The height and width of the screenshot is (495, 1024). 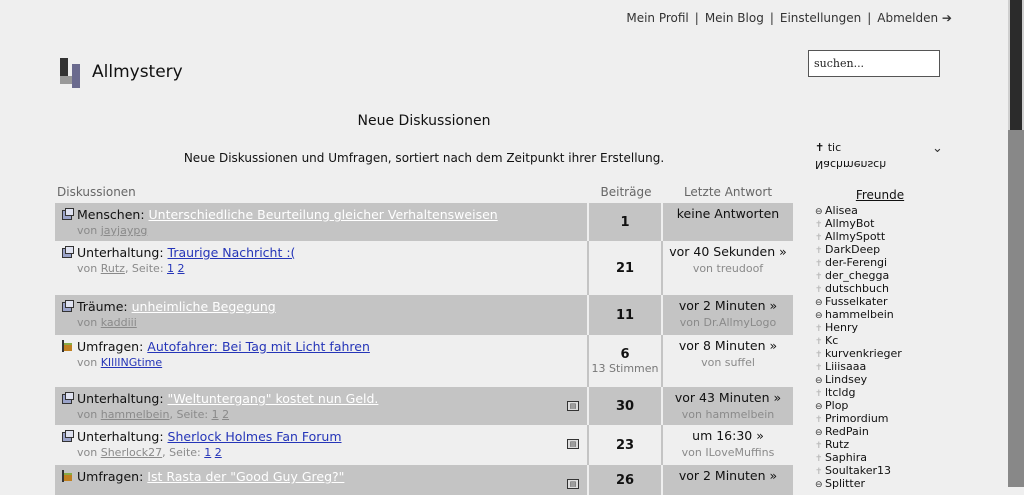 I want to click on discussion-title-link: Sherlock Holmes Fan Forum, so click(x=255, y=436).